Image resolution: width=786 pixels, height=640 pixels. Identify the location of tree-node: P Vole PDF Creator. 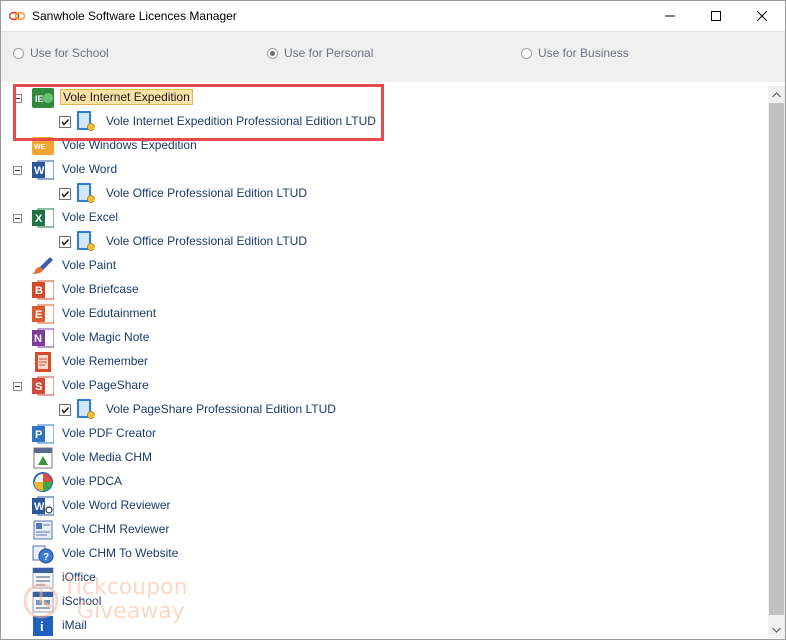
(384, 434).